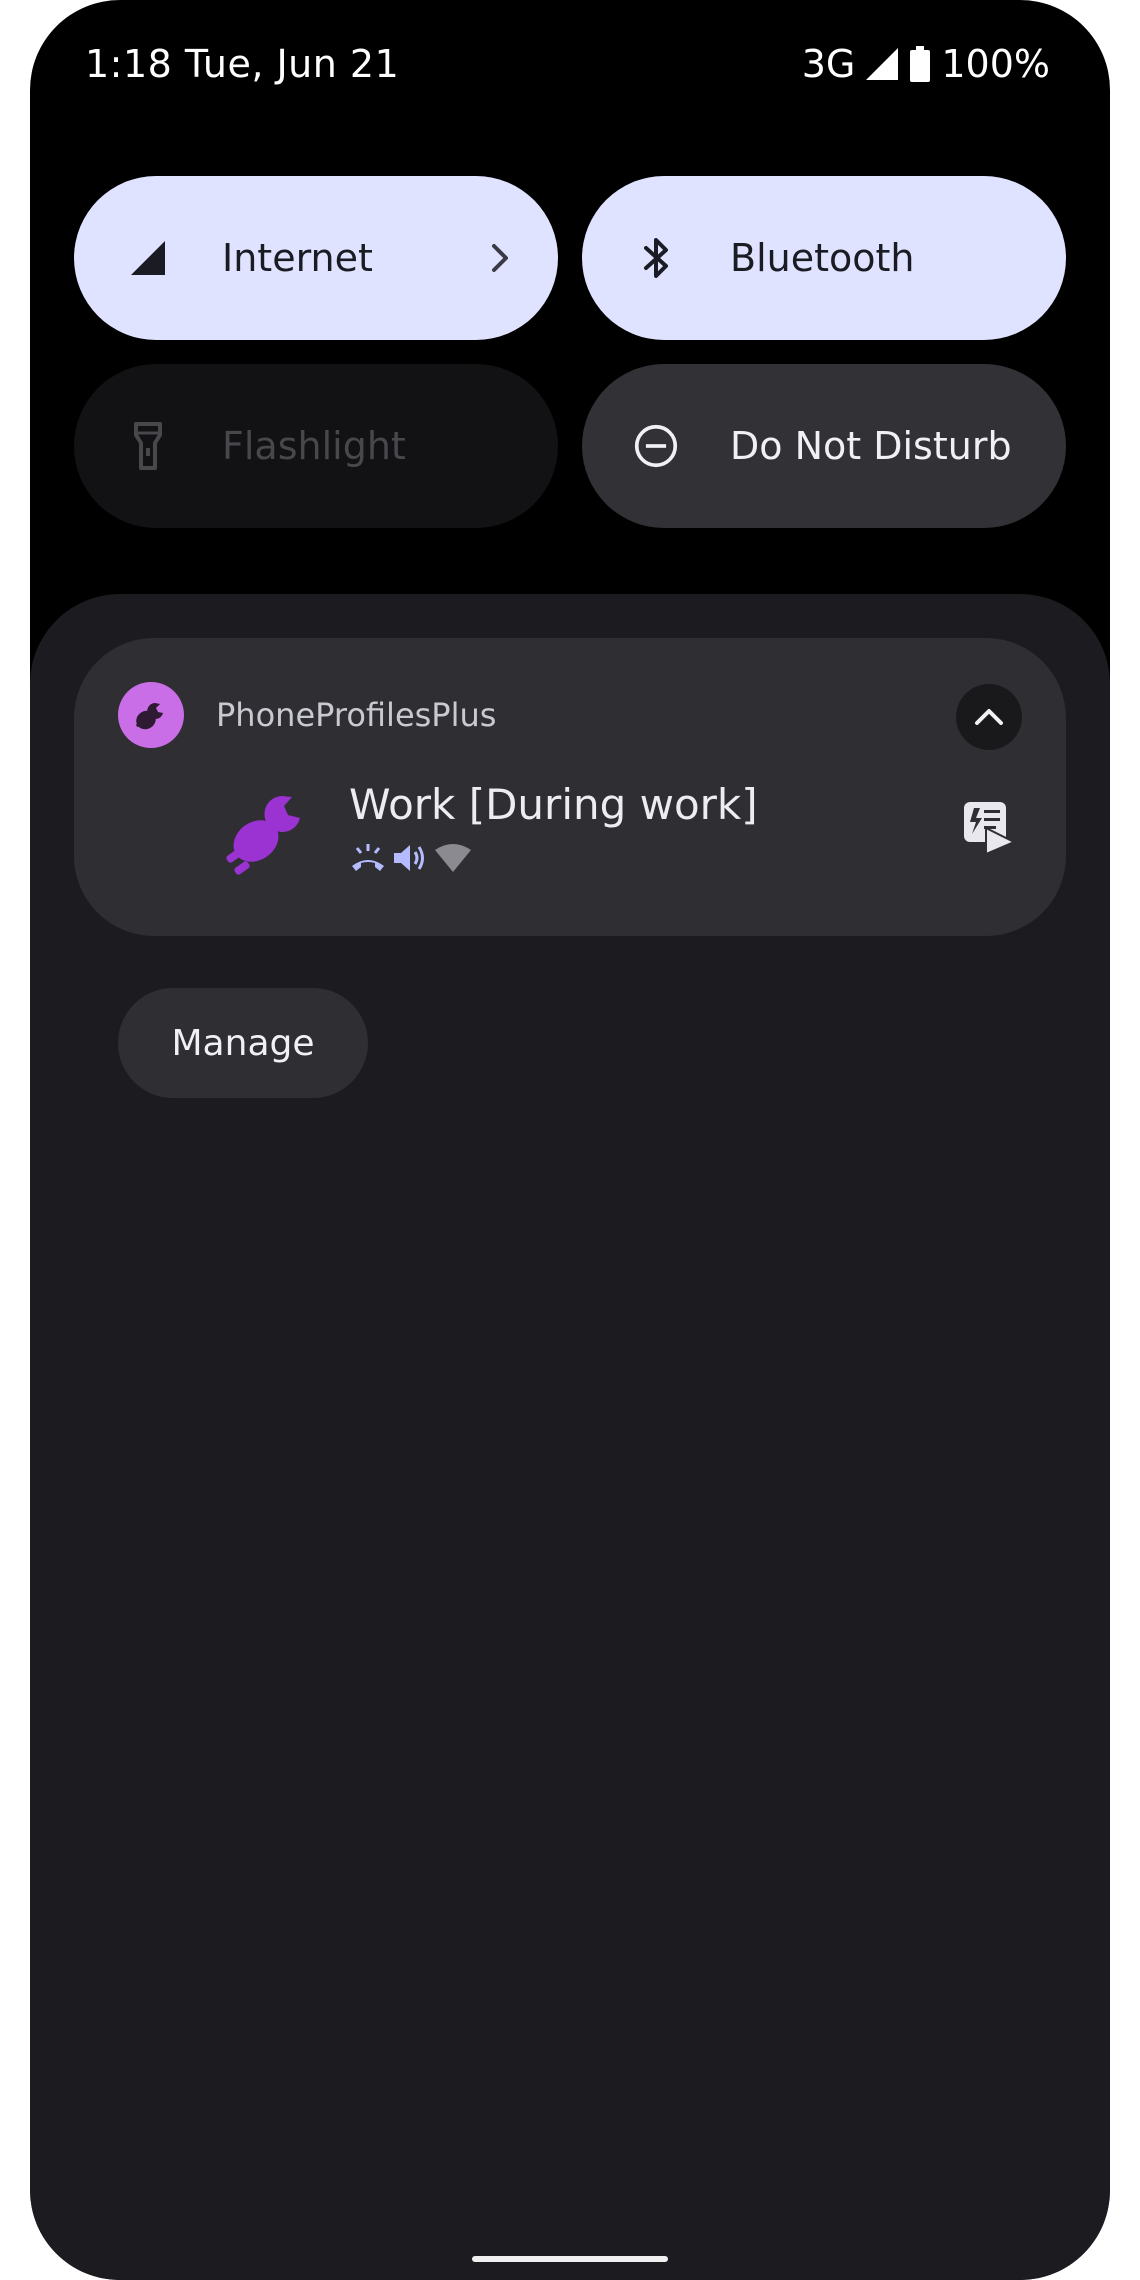 Image resolution: width=1140 pixels, height=2280 pixels. What do you see at coordinates (243, 1043) in the screenshot?
I see `manage-button: Manage` at bounding box center [243, 1043].